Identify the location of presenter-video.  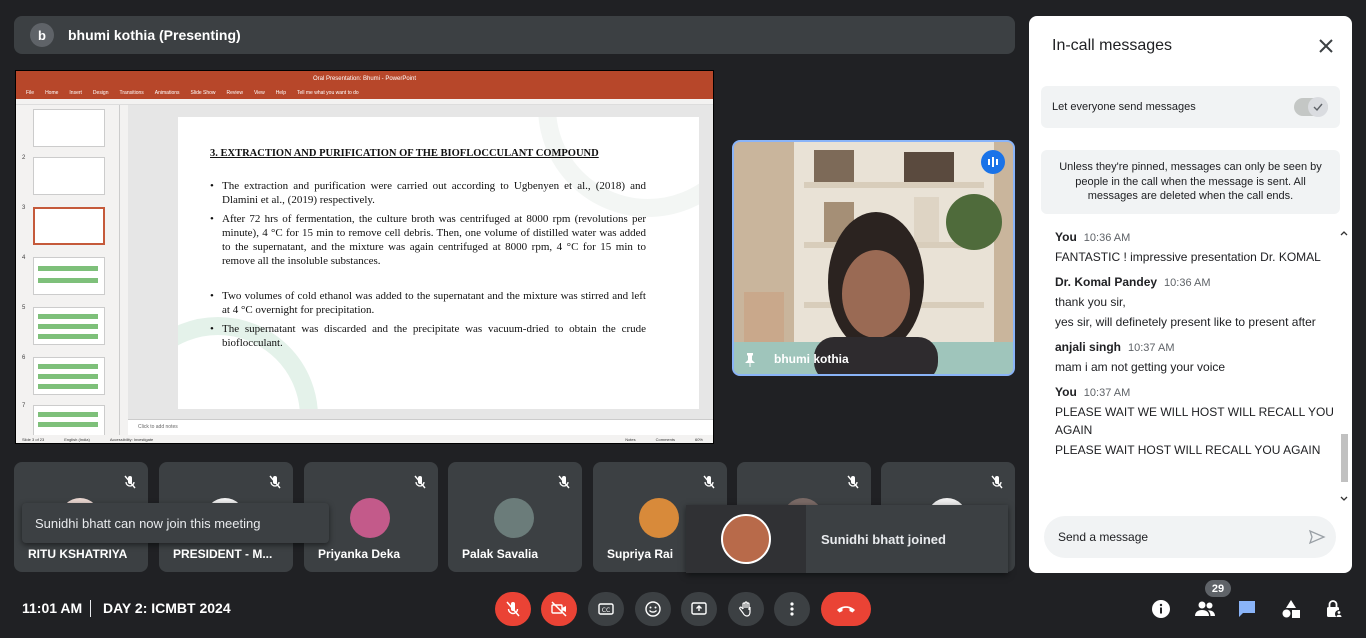
(873, 258).